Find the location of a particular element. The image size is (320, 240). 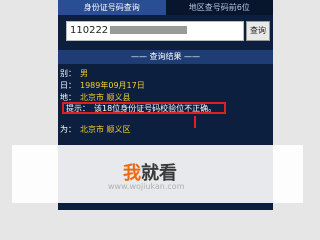

logo-accent: 我 is located at coordinates (132, 173).